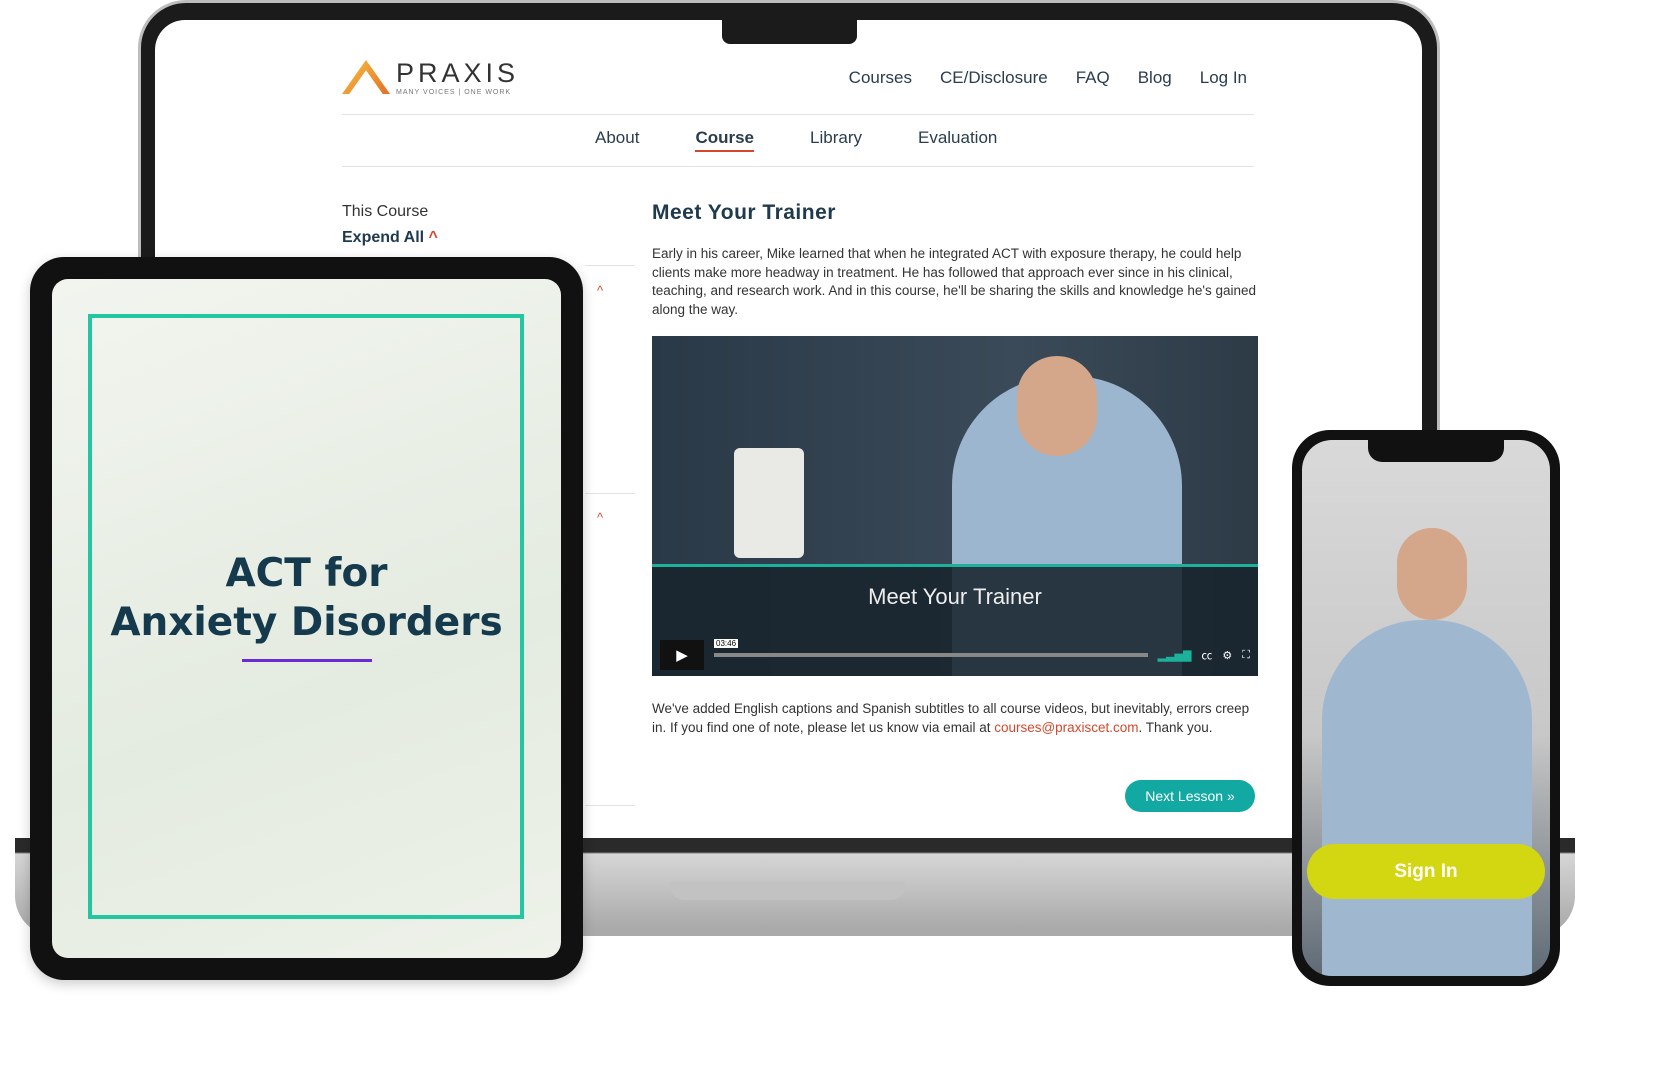 The height and width of the screenshot is (1068, 1656). I want to click on thanks-text: . Thank you., so click(1175, 727).